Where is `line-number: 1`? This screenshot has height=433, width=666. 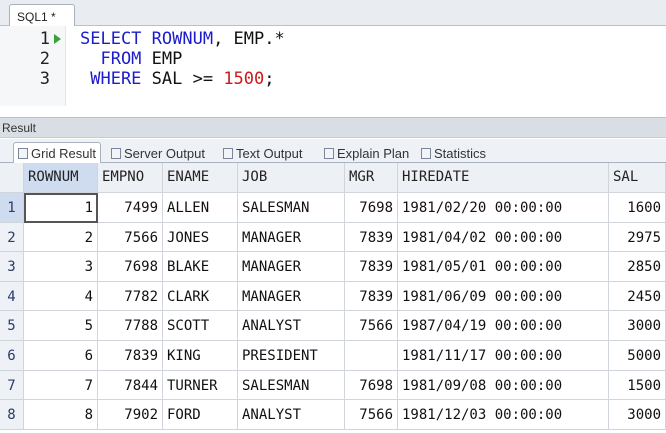
line-number: 1 is located at coordinates (44, 39).